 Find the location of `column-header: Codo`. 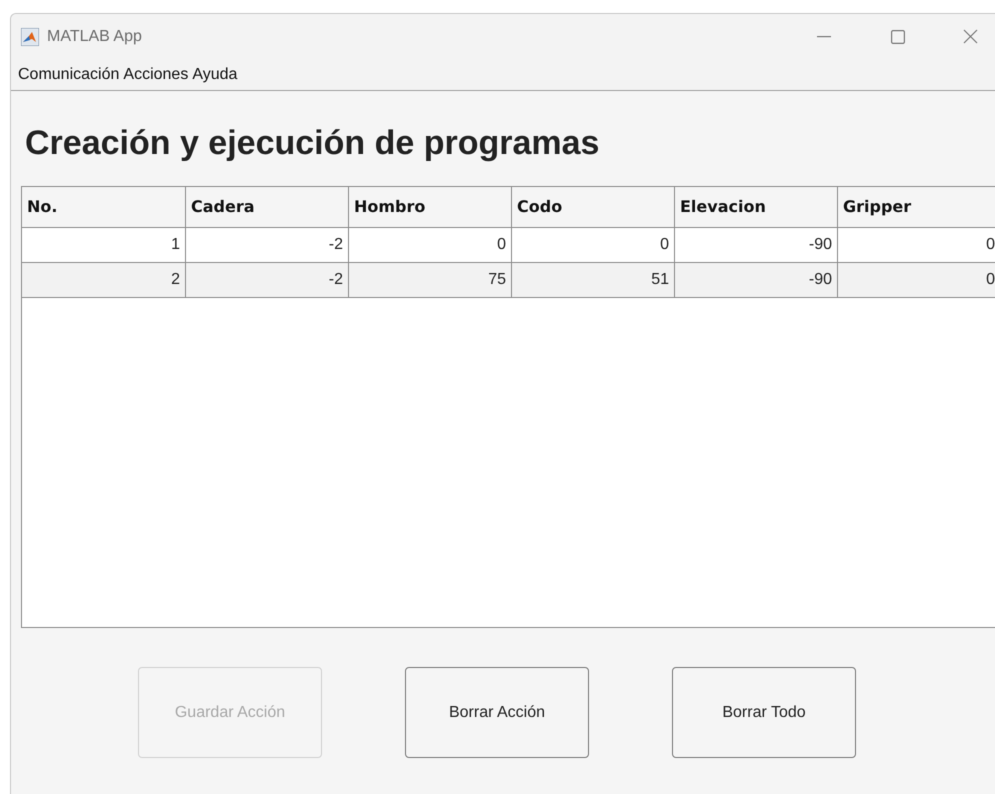

column-header: Codo is located at coordinates (592, 207).